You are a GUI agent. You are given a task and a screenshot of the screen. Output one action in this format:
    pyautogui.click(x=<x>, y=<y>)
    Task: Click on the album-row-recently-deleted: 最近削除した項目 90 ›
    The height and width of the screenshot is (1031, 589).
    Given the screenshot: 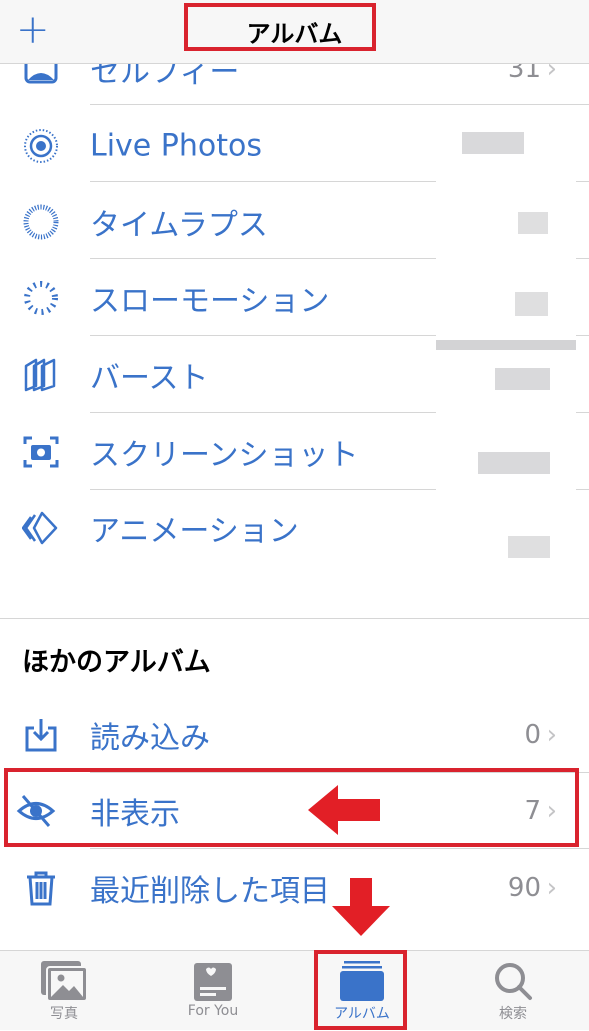 What is the action you would take?
    pyautogui.click(x=294, y=887)
    